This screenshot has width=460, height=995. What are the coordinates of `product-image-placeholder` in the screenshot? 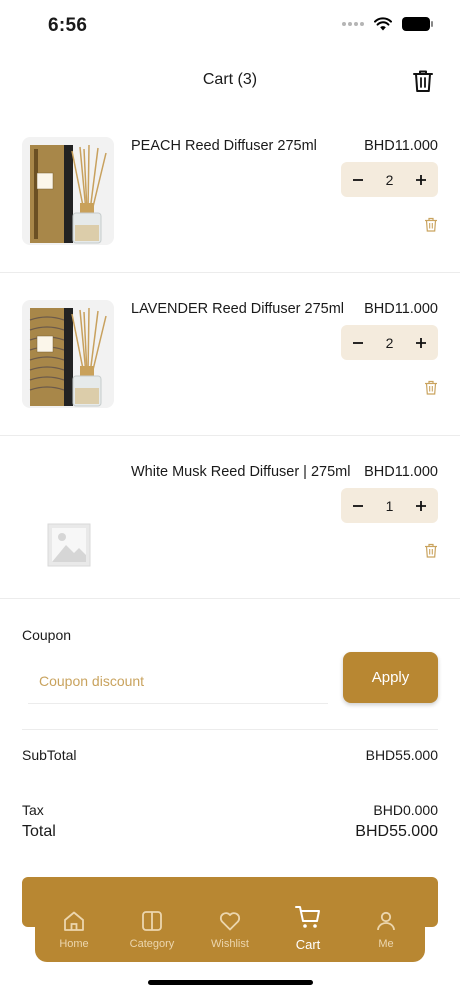 It's located at (68, 517).